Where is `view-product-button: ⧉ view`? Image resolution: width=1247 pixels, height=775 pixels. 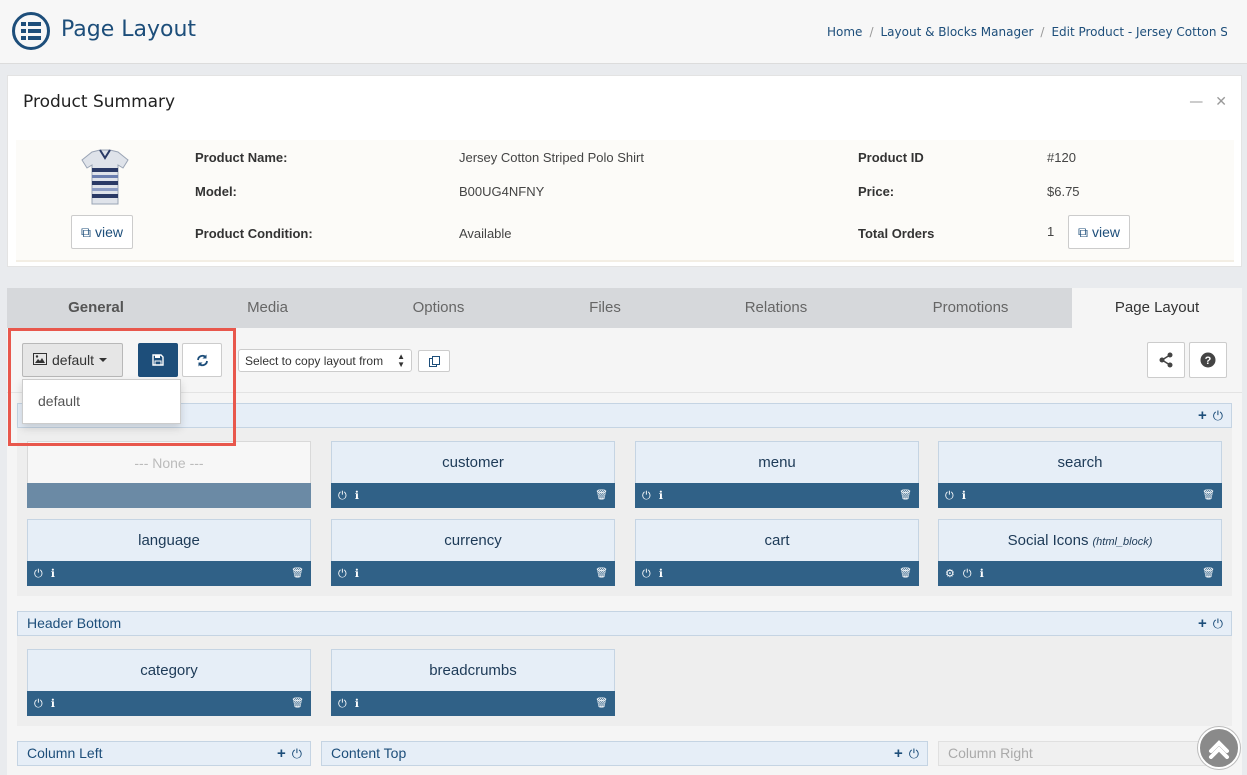
view-product-button: ⧉ view is located at coordinates (102, 232).